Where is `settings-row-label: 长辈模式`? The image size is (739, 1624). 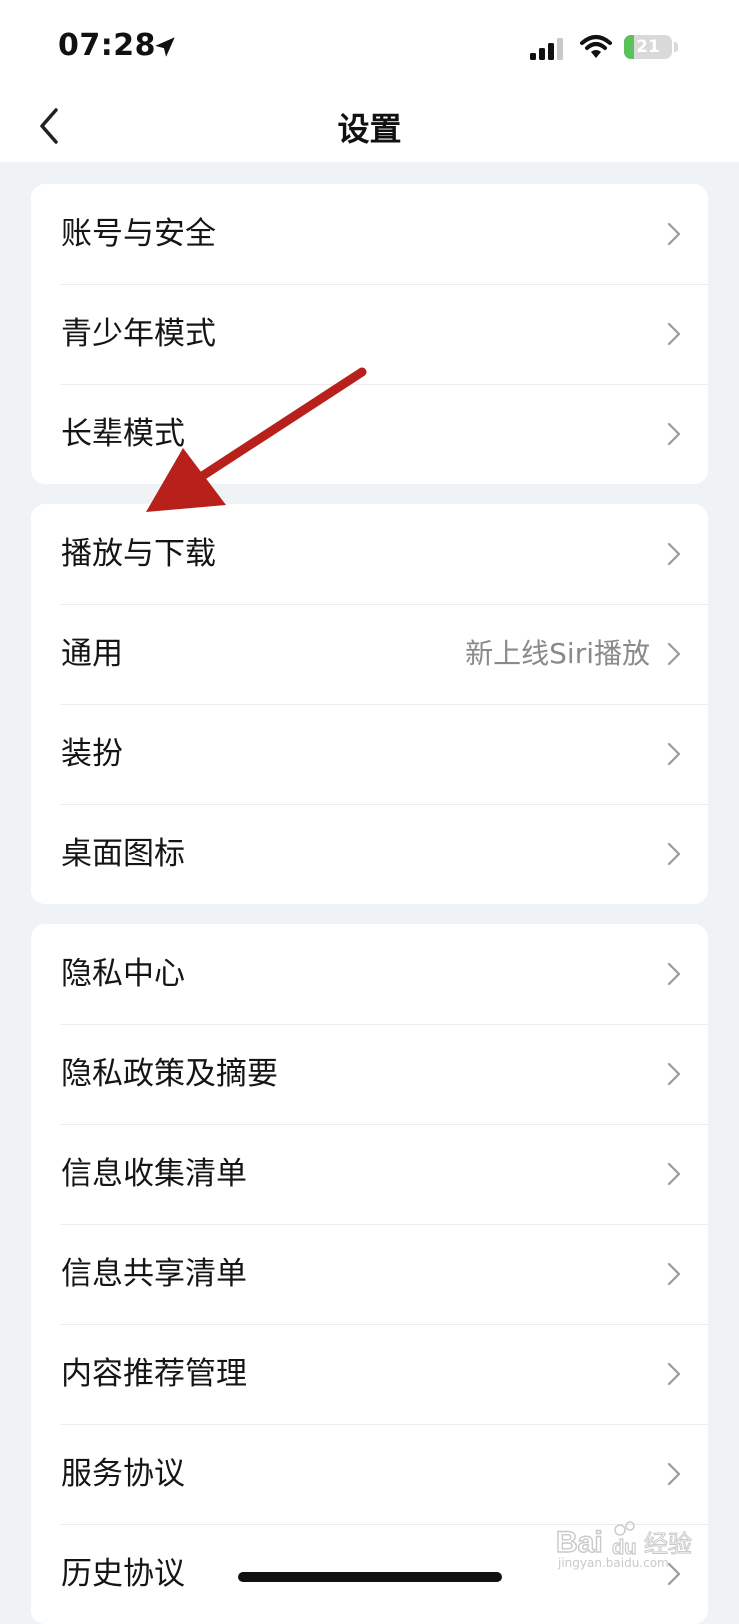 settings-row-label: 长辈模式 is located at coordinates (123, 434).